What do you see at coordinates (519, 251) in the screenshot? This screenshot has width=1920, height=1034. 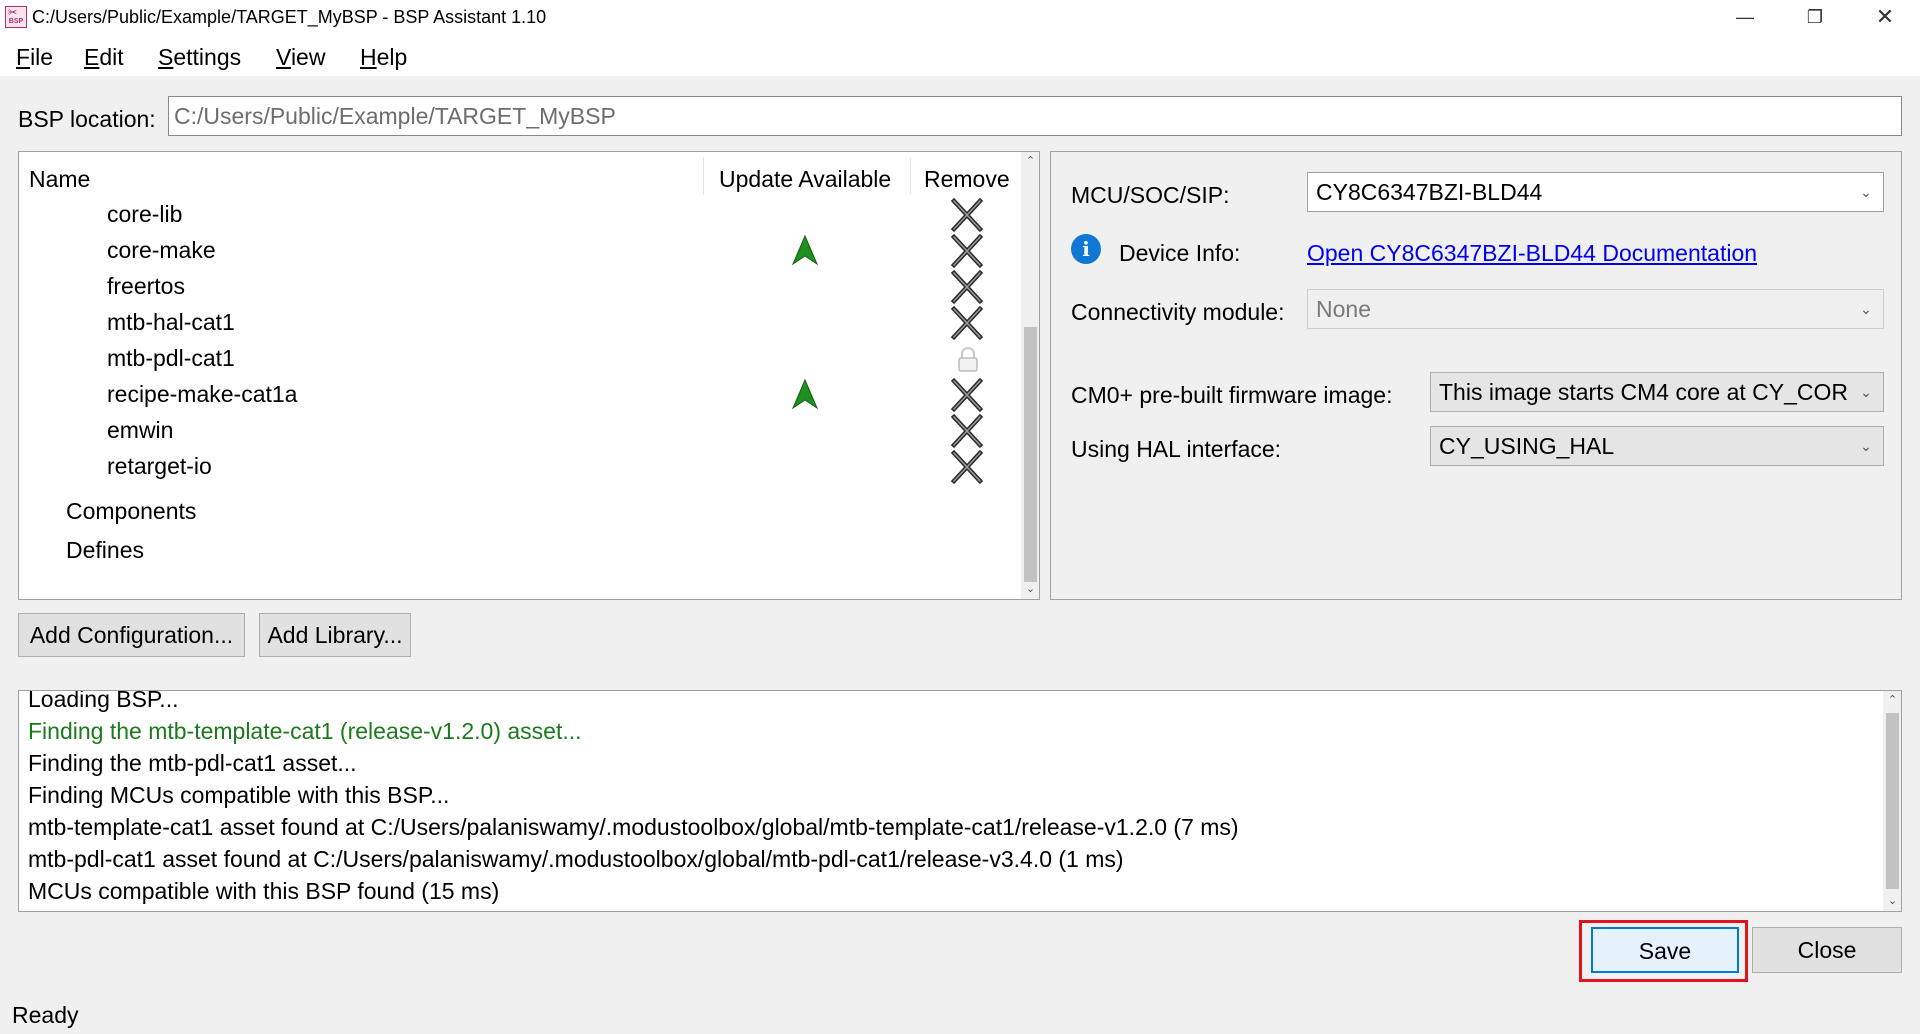 I see `tree-item-core-make: core-make` at bounding box center [519, 251].